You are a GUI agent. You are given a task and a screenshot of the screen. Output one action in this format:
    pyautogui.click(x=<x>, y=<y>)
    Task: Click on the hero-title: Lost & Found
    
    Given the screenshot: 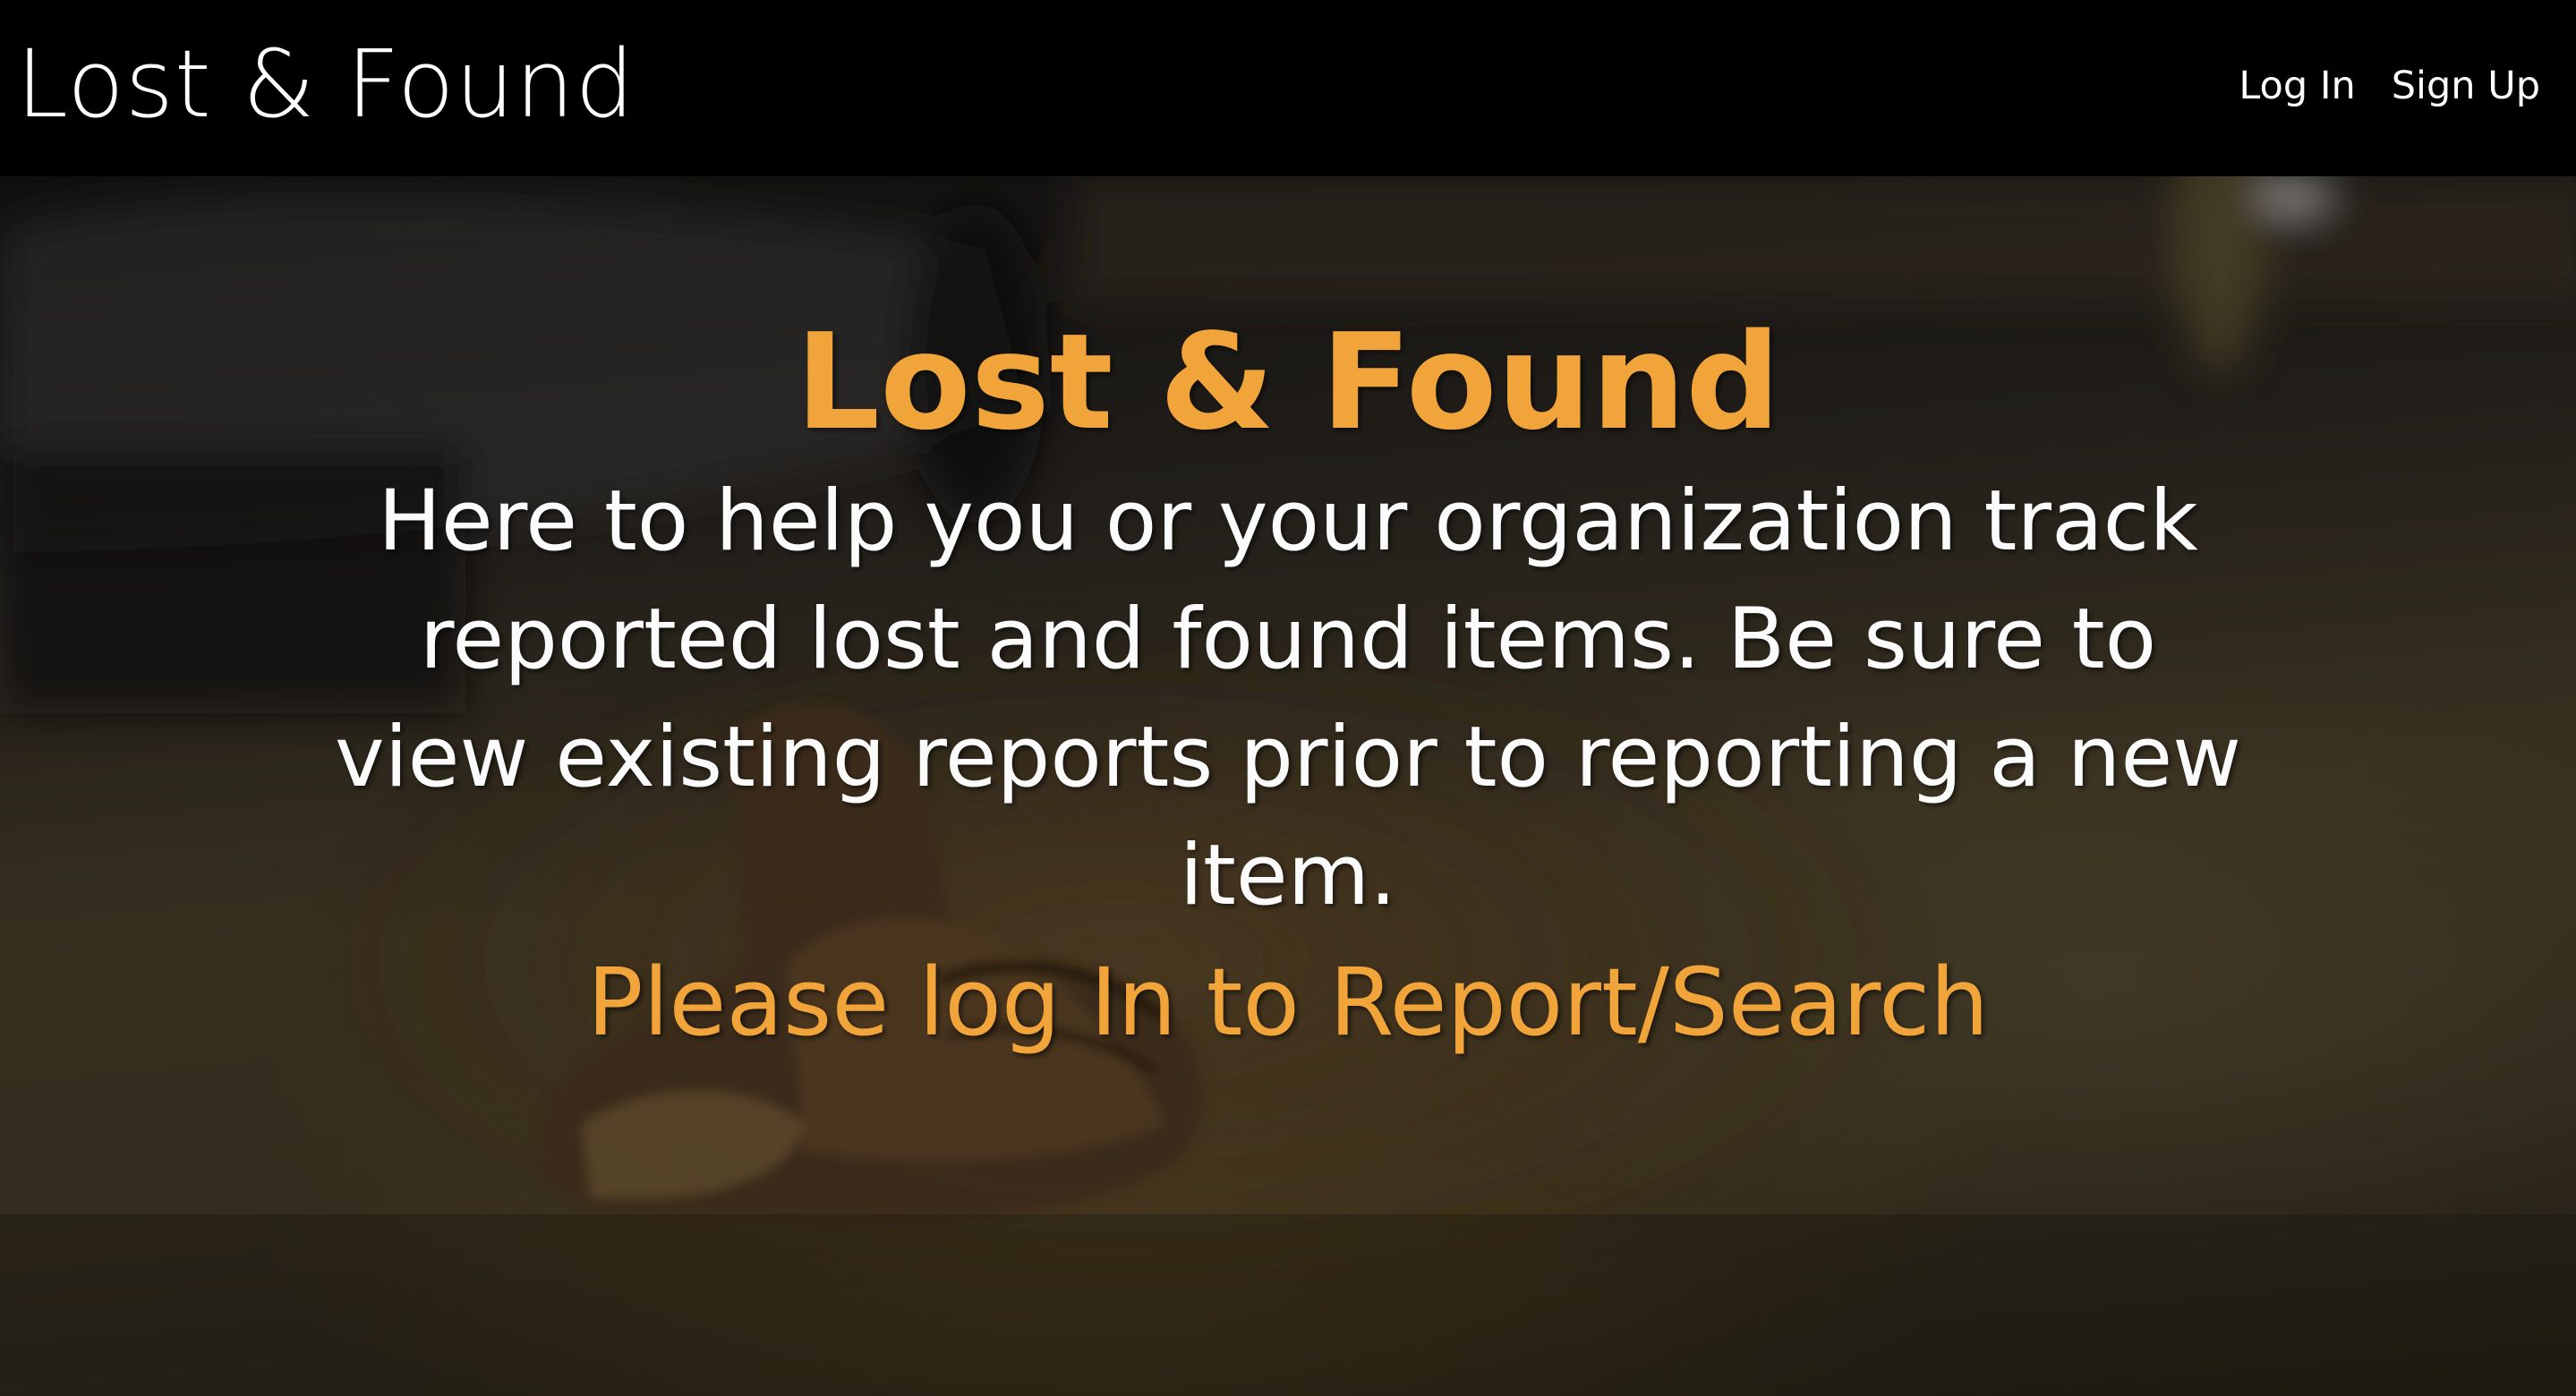 What is the action you would take?
    pyautogui.click(x=1288, y=382)
    